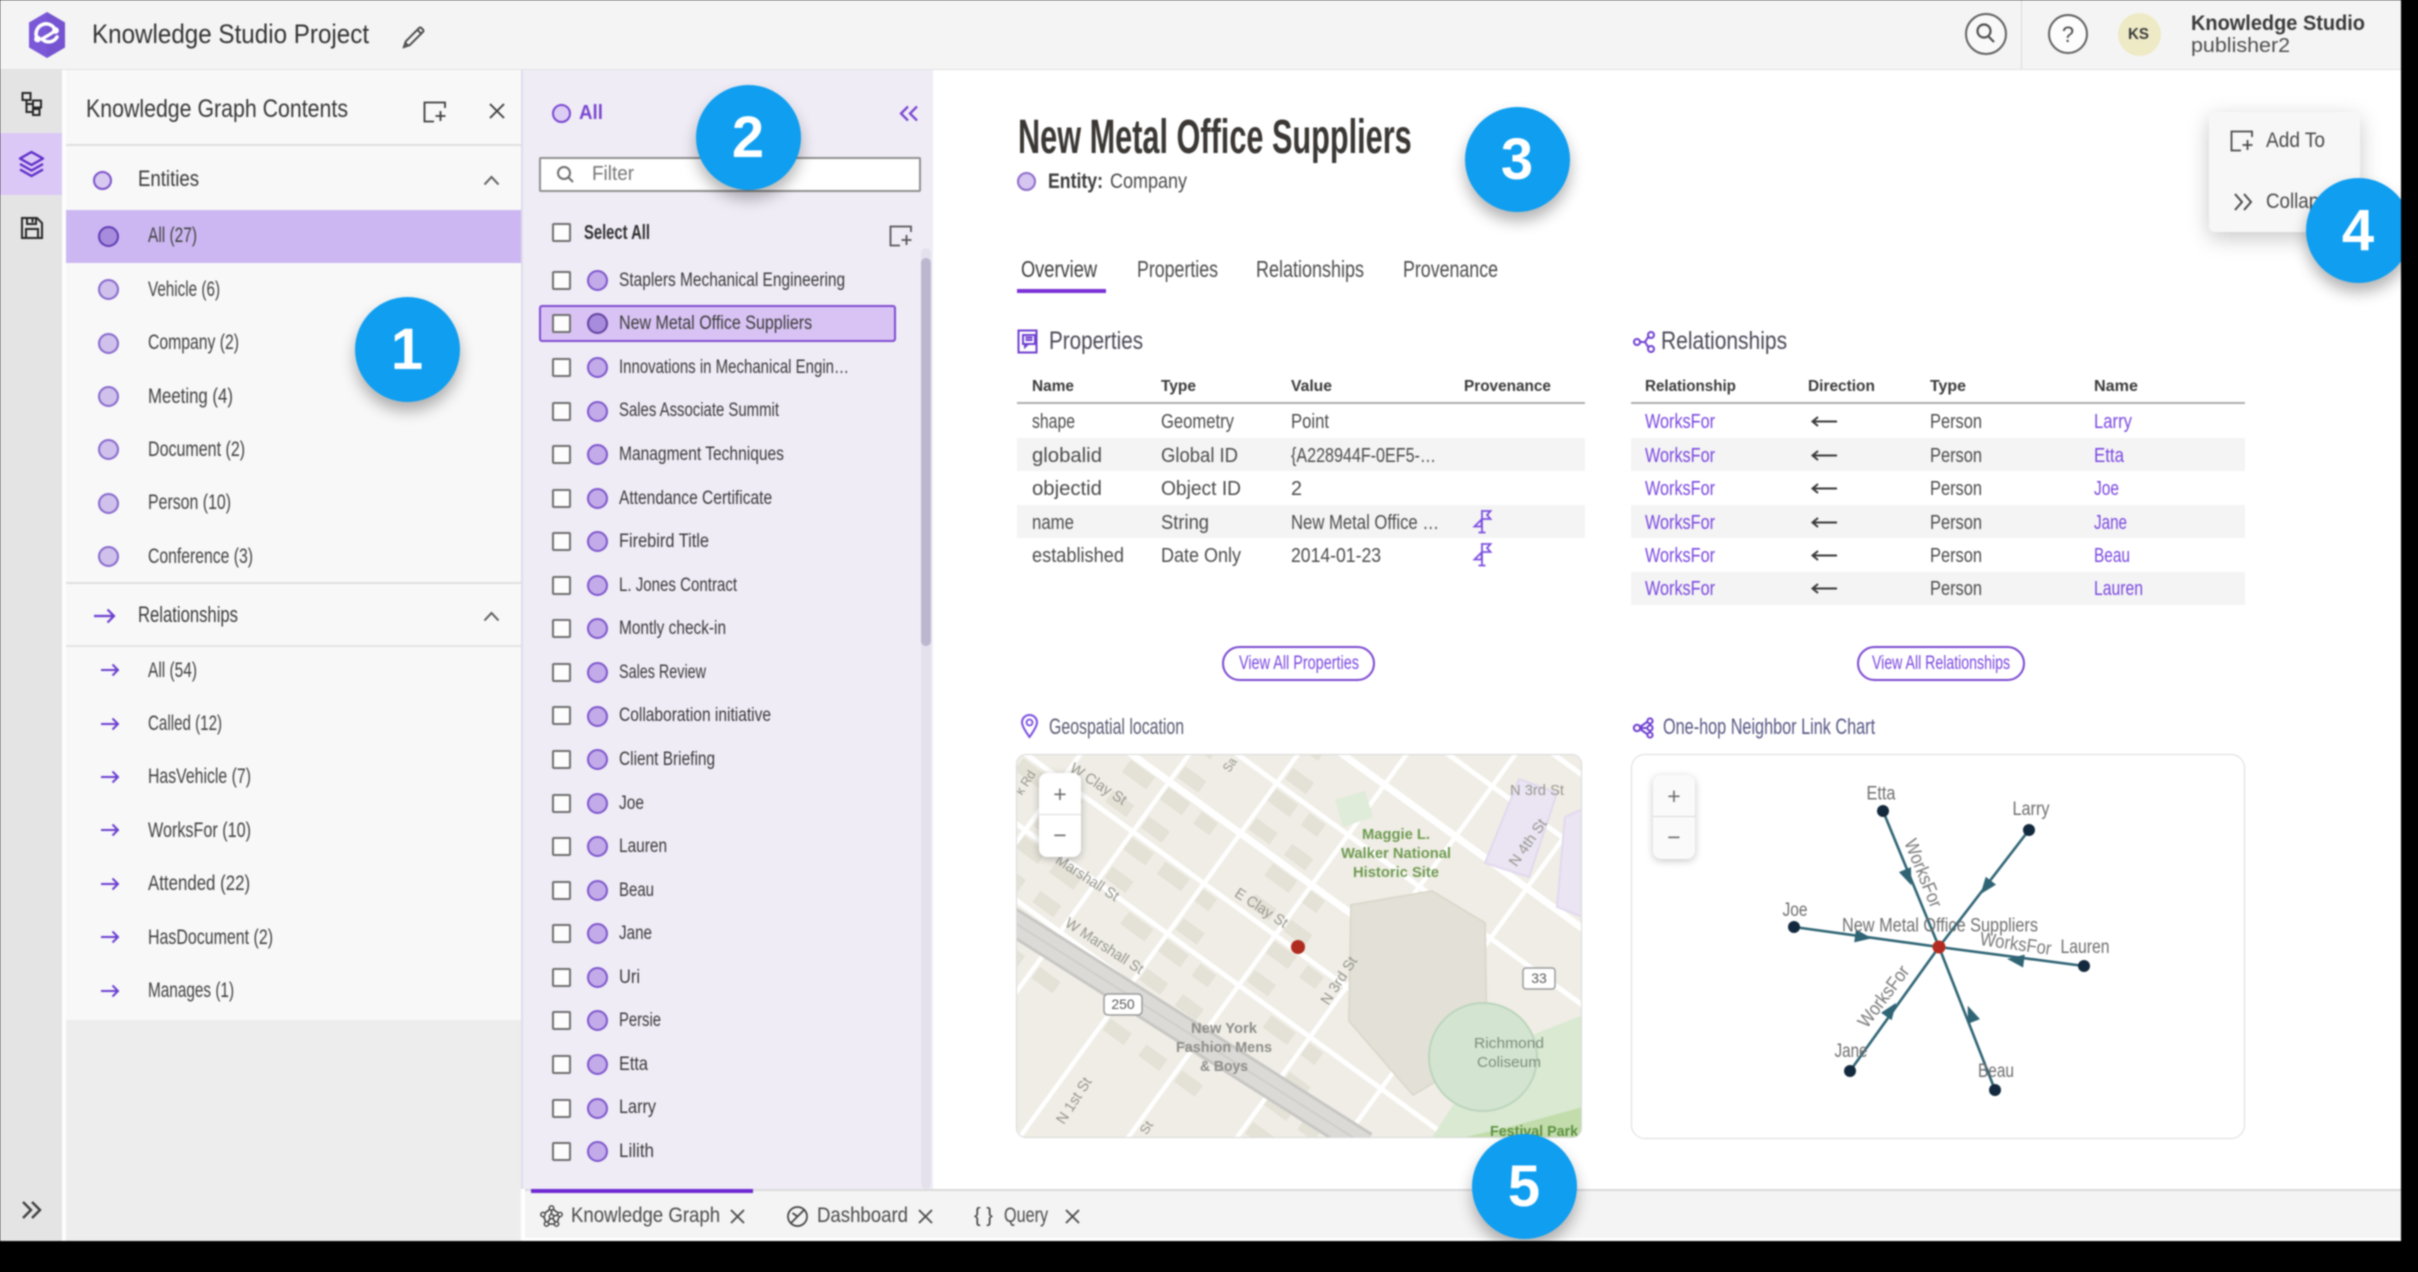  Describe the element at coordinates (1509, 1043) in the screenshot. I see `svg-text: Richmond` at that location.